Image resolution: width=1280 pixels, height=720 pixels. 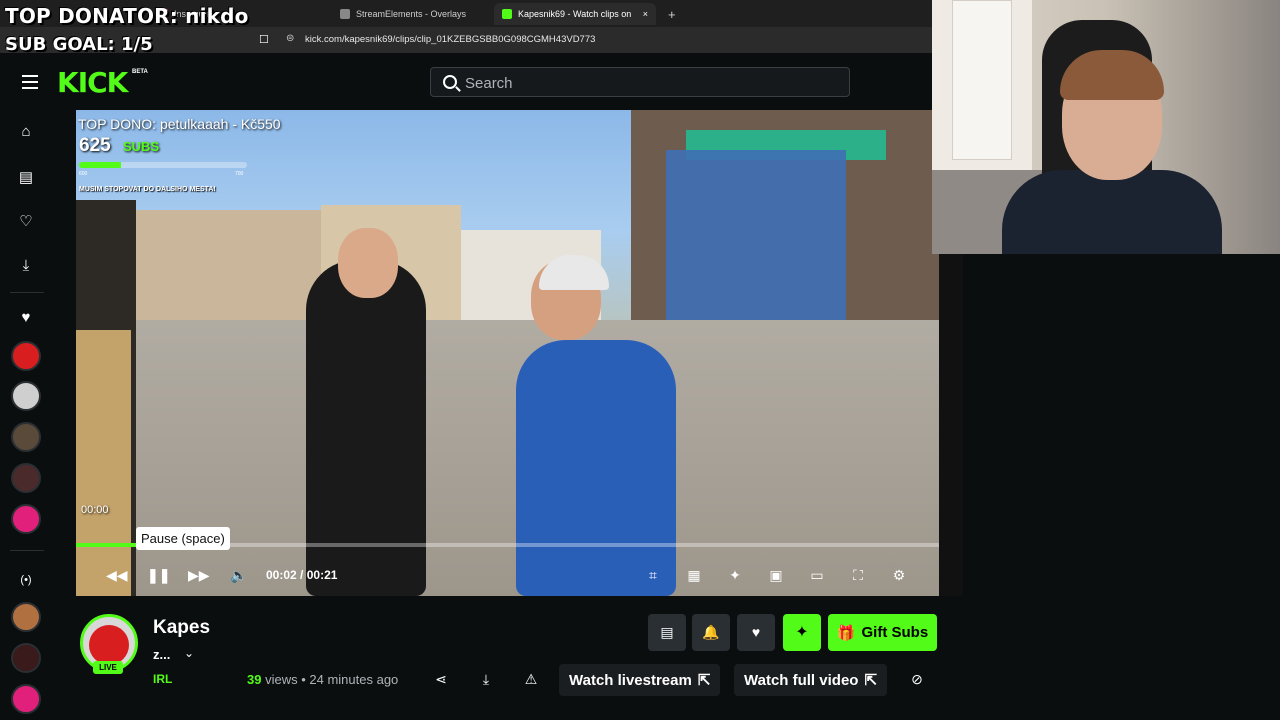 I want to click on home-icon: ⌂, so click(x=26, y=132).